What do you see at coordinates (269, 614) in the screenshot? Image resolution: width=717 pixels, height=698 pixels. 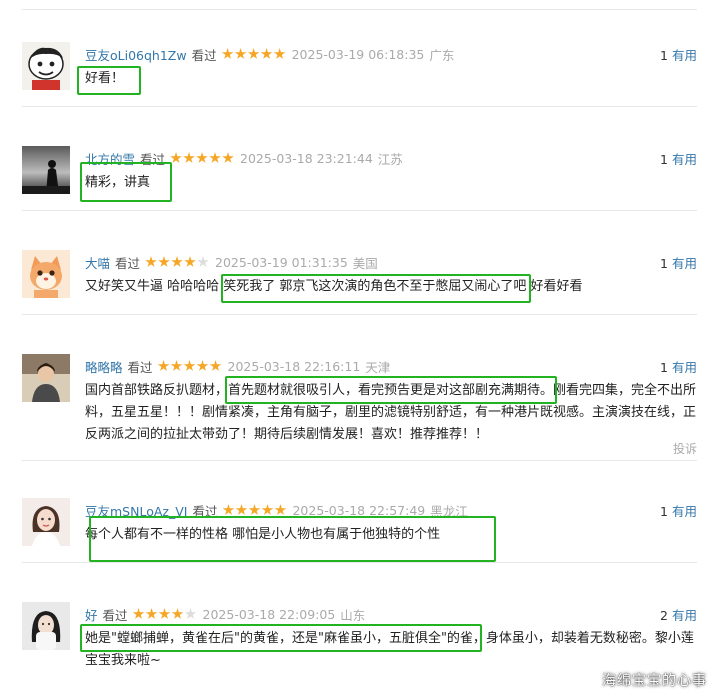 I see `comment-time: 2025-03-18 22:09:05` at bounding box center [269, 614].